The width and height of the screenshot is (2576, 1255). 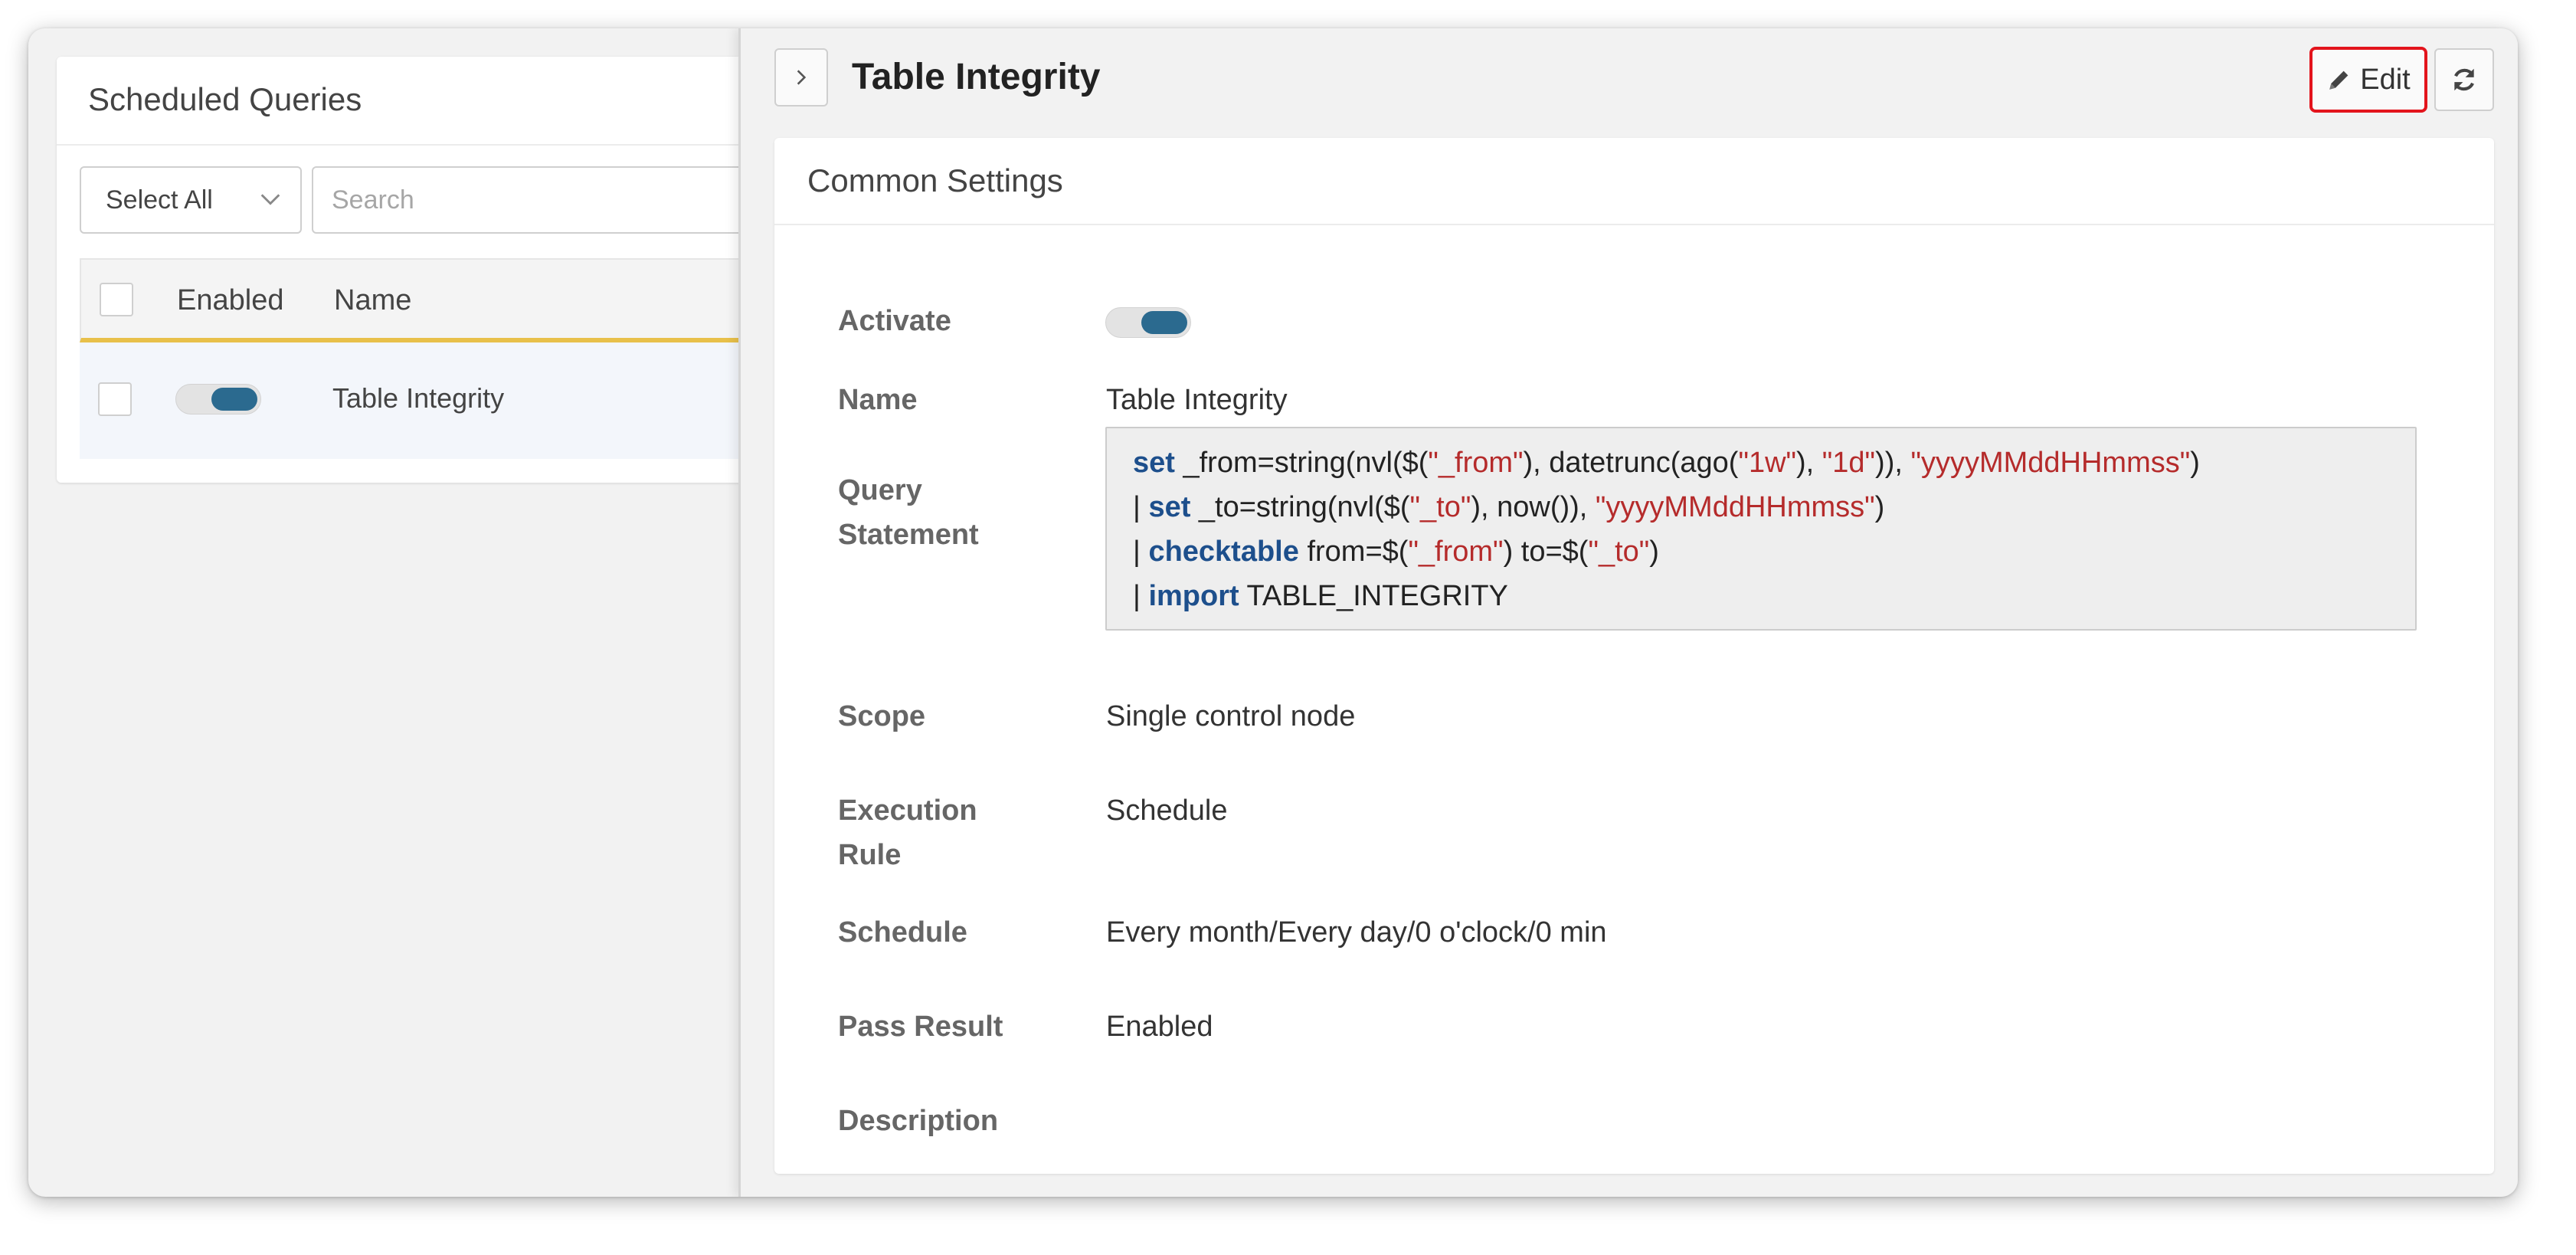 What do you see at coordinates (115, 399) in the screenshot?
I see `row-checkbox` at bounding box center [115, 399].